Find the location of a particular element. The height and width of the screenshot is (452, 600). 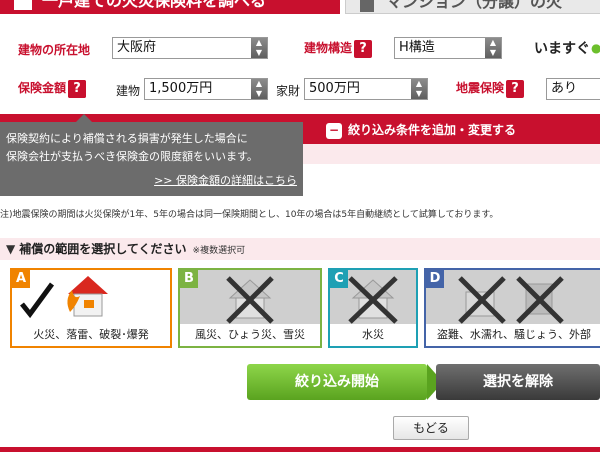

card-c-label: 水災 is located at coordinates (373, 335).